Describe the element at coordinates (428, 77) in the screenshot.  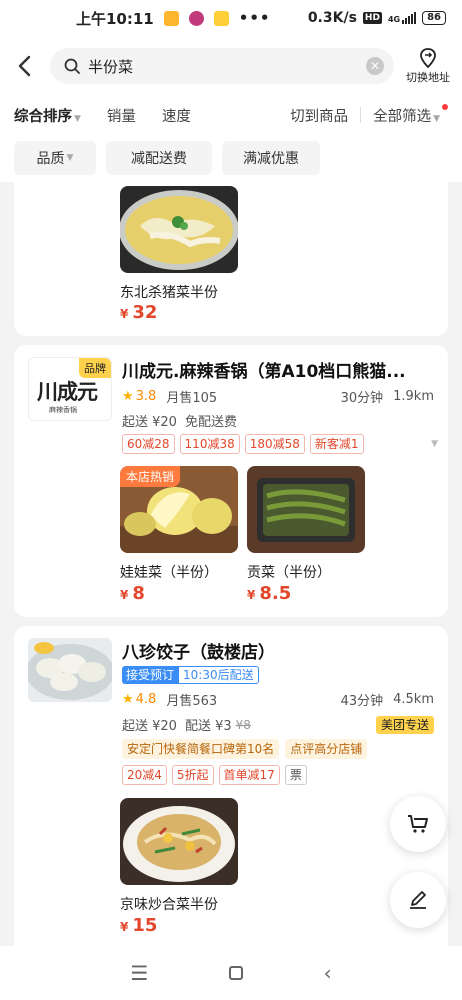
I see `switch-address-label: 切换地址` at that location.